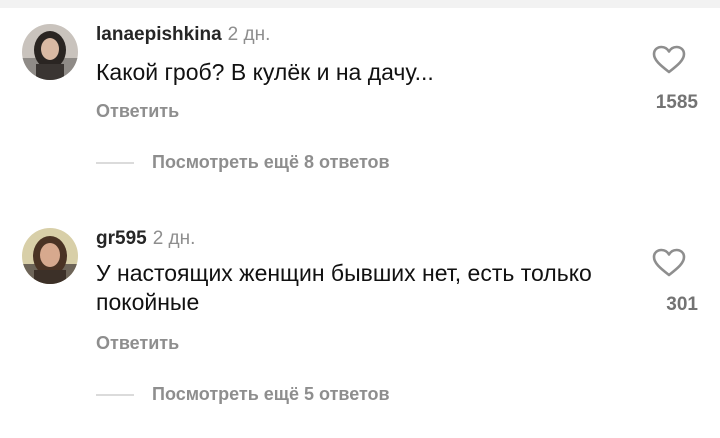 This screenshot has height=438, width=720. I want to click on view-replies-button: Посмотреть ещё 5 ответов, so click(243, 396).